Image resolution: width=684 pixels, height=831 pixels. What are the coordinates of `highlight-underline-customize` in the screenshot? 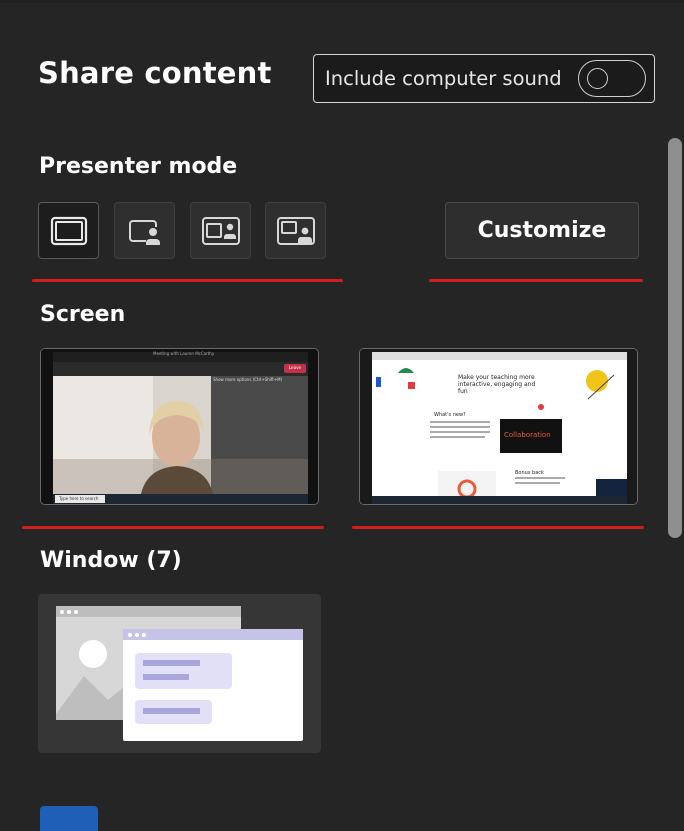 It's located at (536, 280).